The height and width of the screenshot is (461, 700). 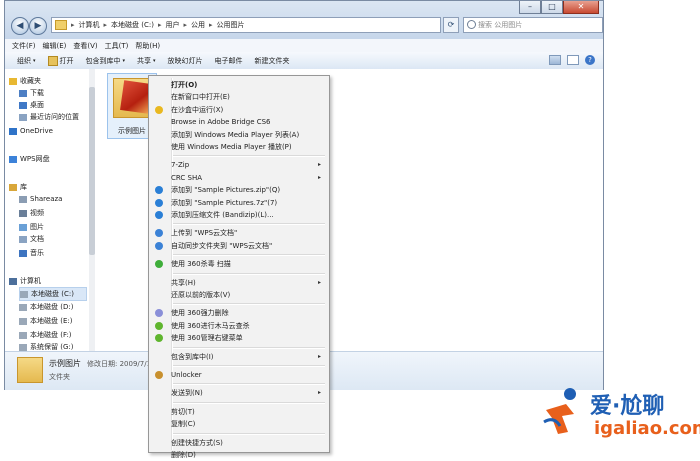 I want to click on nav-item: 本地磁盘 (C:), so click(x=53, y=294).